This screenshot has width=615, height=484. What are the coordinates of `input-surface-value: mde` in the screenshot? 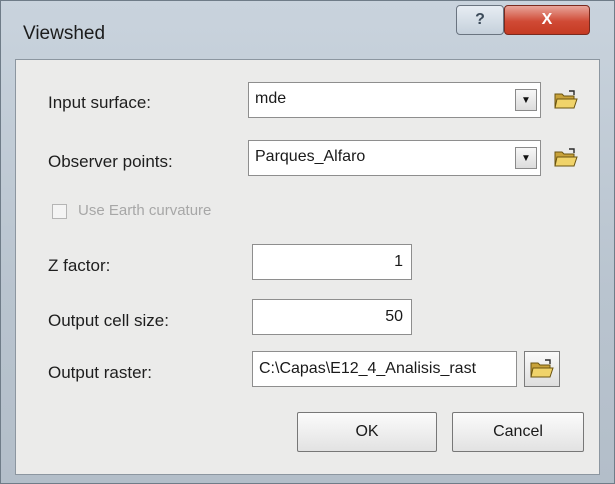 It's located at (271, 98).